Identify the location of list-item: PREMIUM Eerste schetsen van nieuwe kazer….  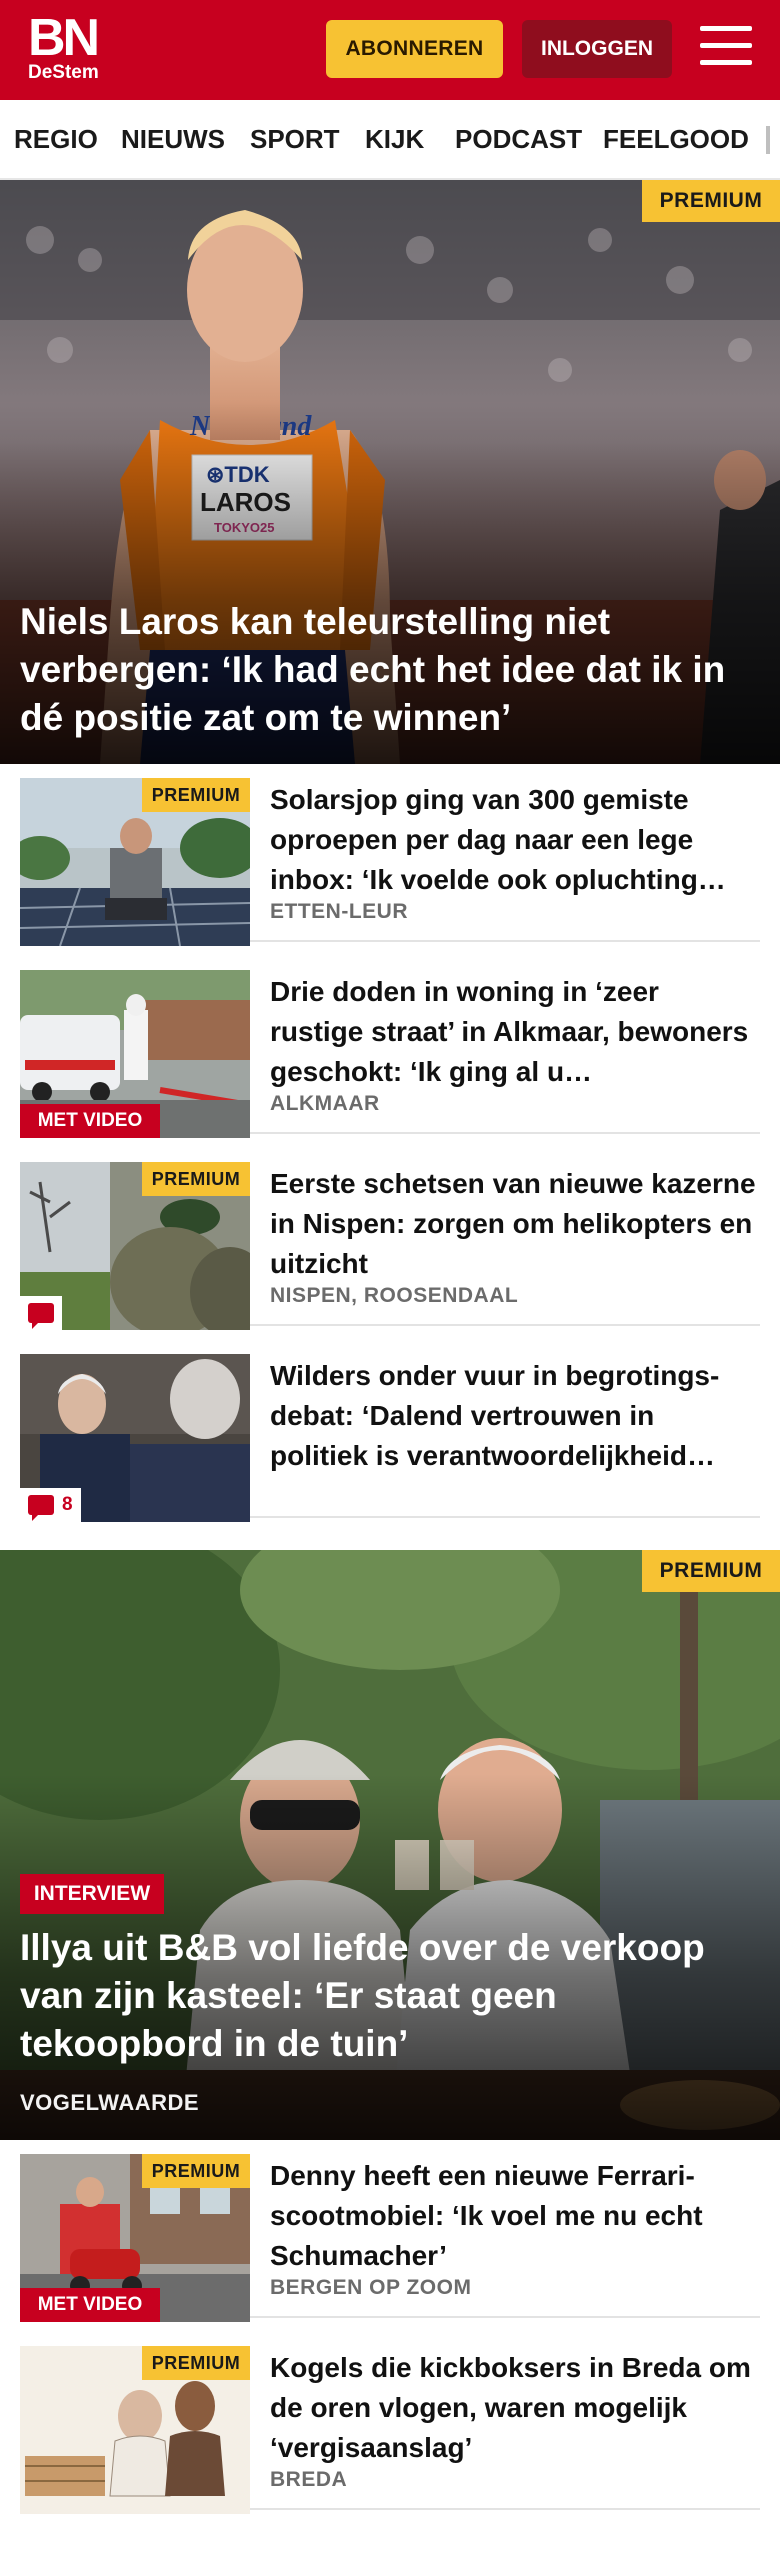
(390, 1239).